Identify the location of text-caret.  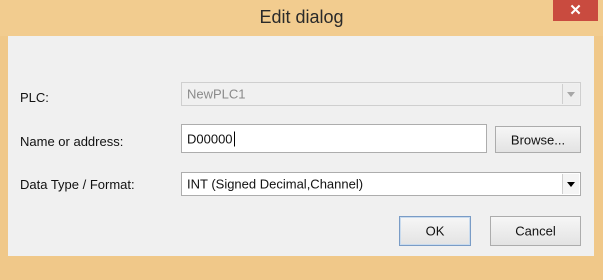
(234, 138).